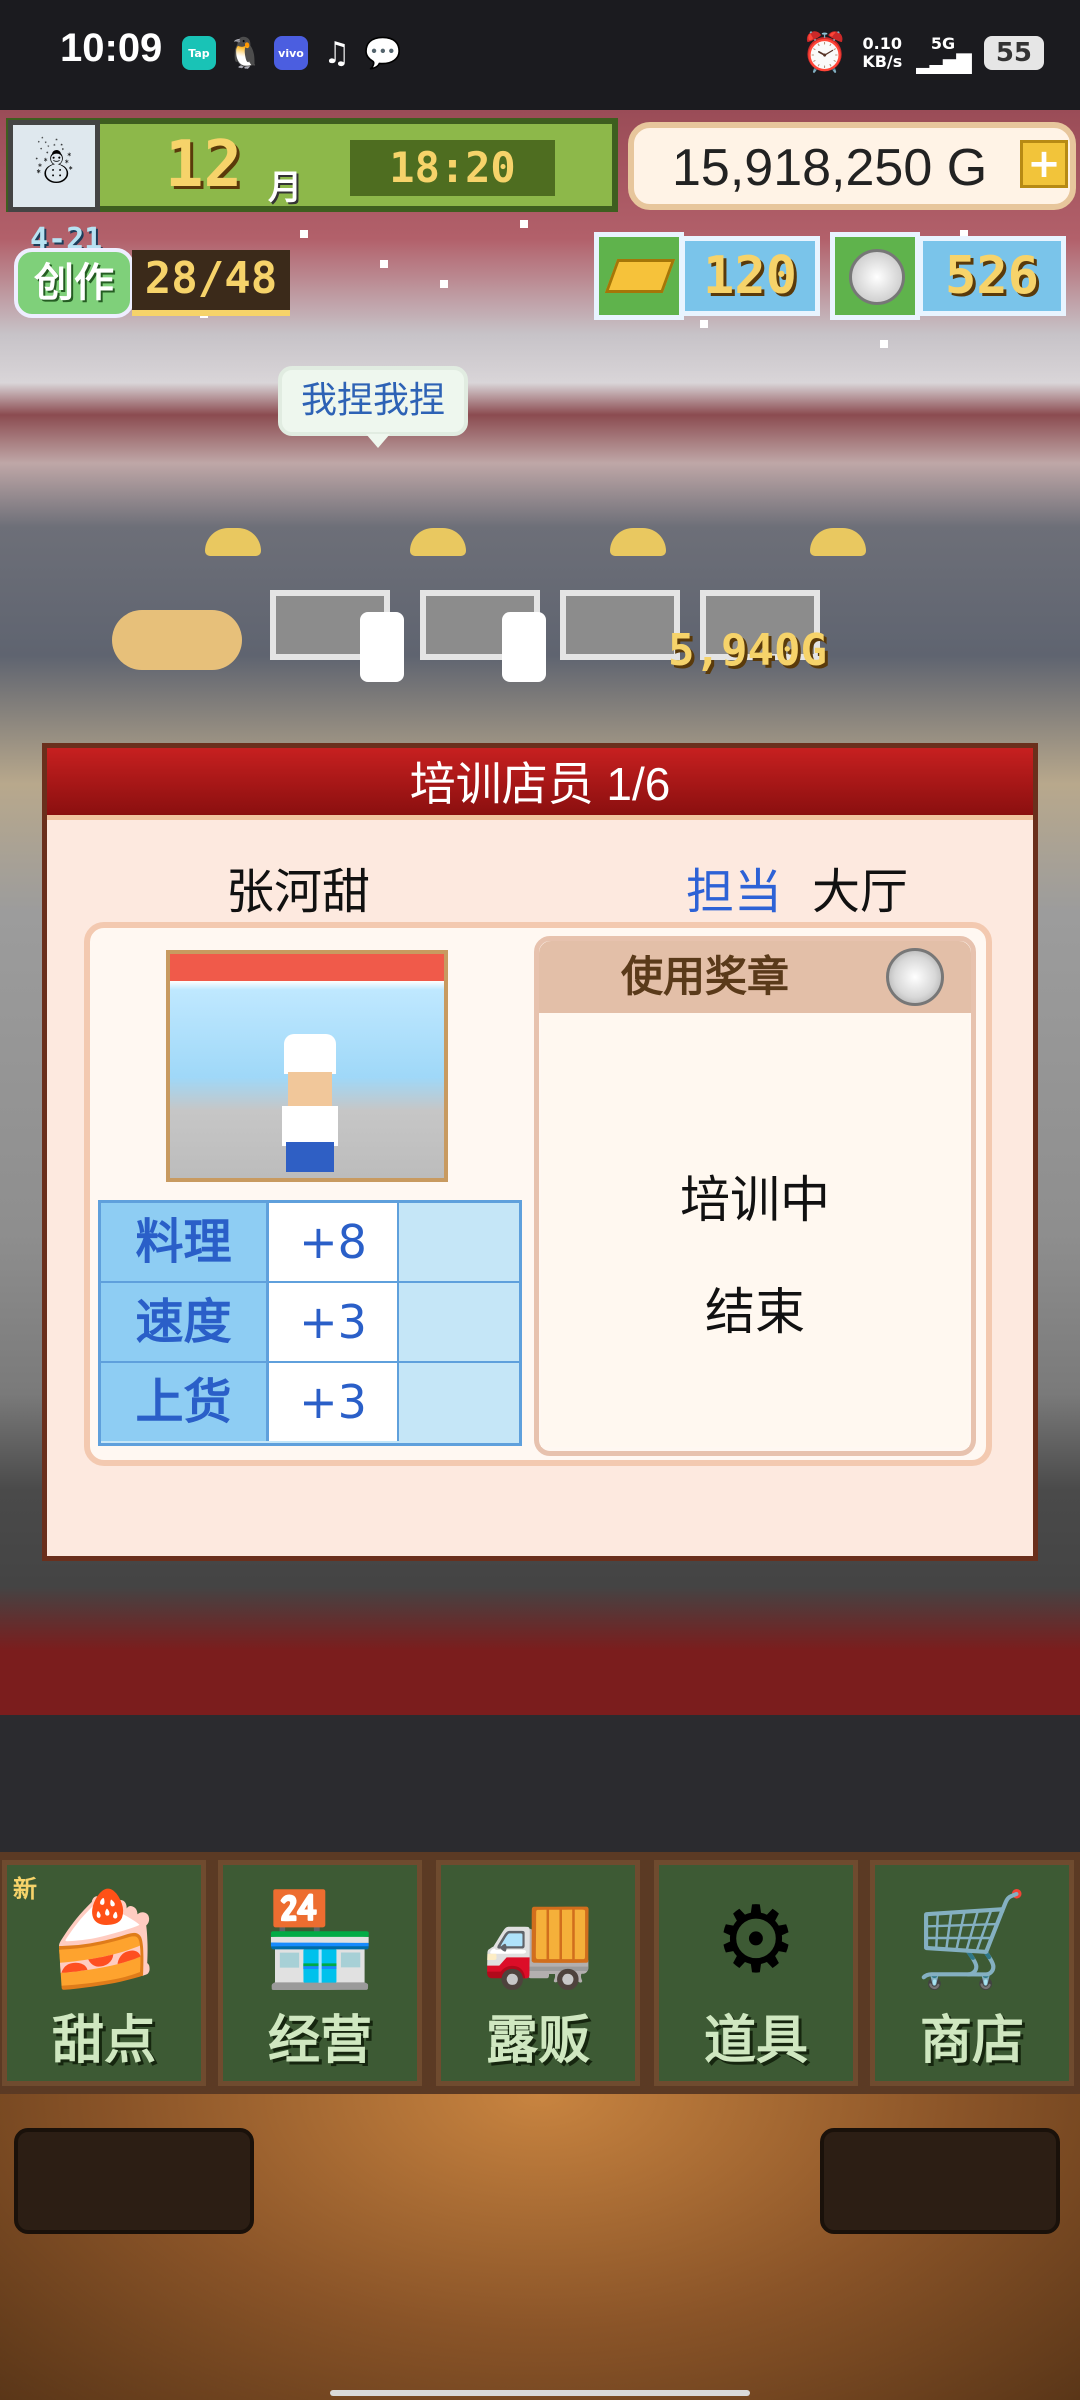 The image size is (1080, 2400). Describe the element at coordinates (972, 1939) in the screenshot. I see `shopping-cart-icon: 🛒` at that location.